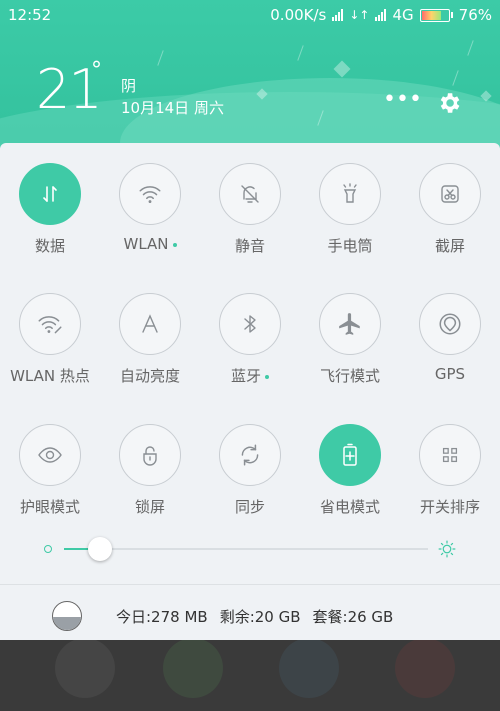 Image resolution: width=500 pixels, height=711 pixels. I want to click on battery-saver-icon, so click(350, 455).